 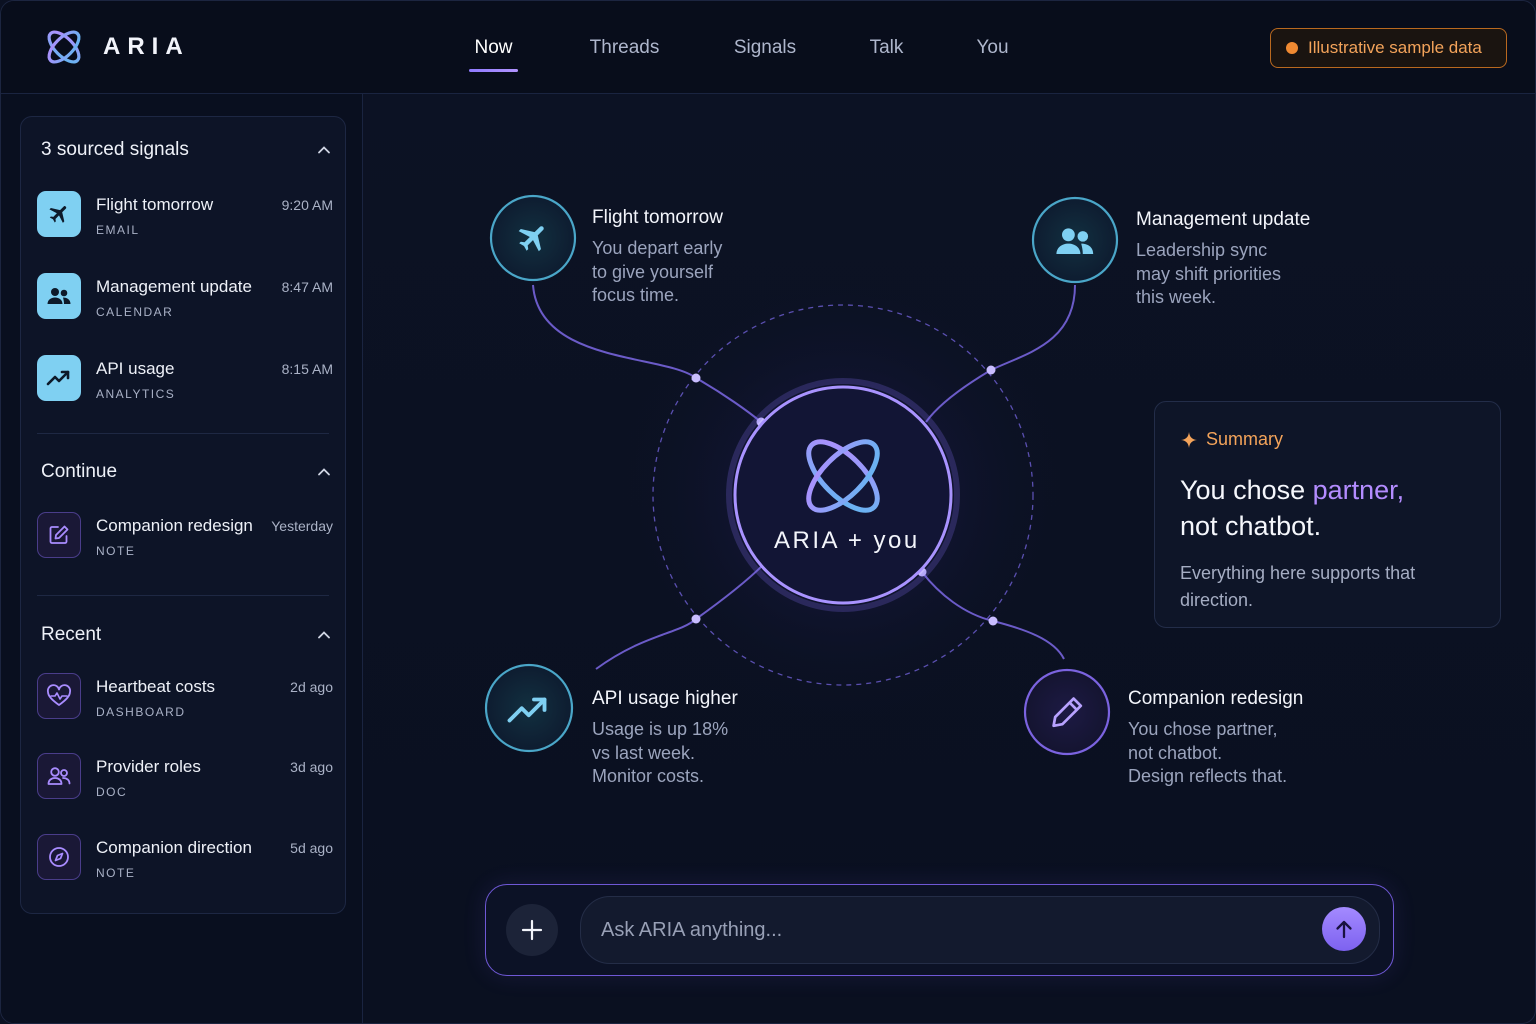 I want to click on recent-time: 3d ago, so click(x=311, y=767).